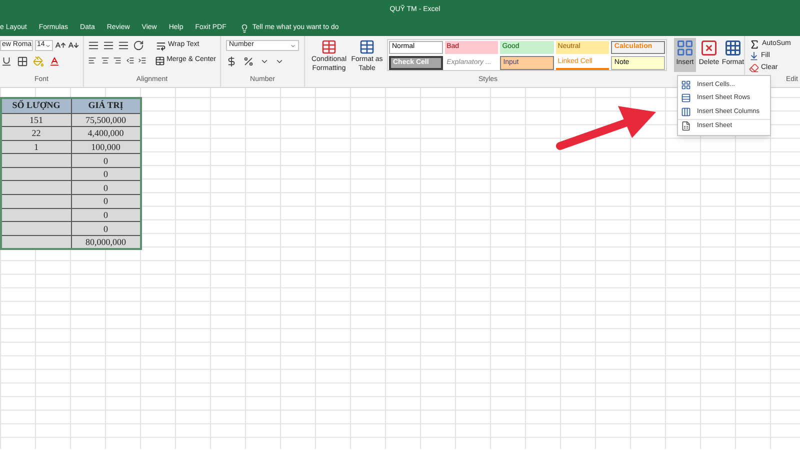 The height and width of the screenshot is (450, 800). What do you see at coordinates (231, 61) in the screenshot?
I see `currency-icon` at bounding box center [231, 61].